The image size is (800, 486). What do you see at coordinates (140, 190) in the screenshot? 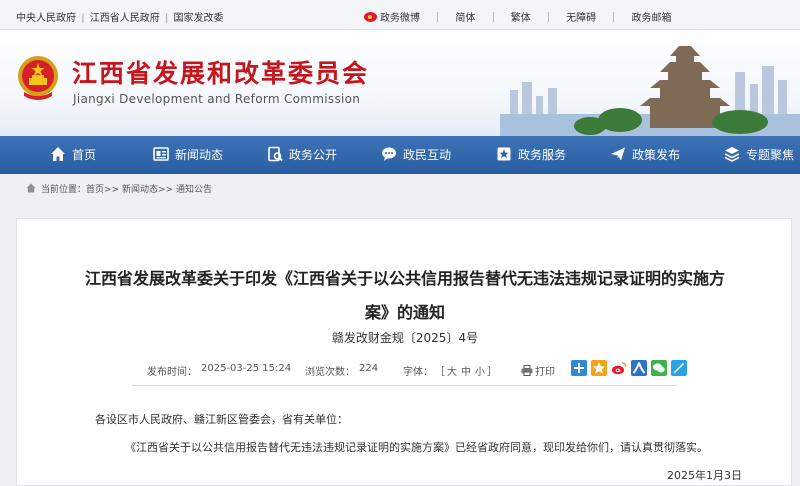
I see `breadcrumb-news: 新闻动态` at bounding box center [140, 190].